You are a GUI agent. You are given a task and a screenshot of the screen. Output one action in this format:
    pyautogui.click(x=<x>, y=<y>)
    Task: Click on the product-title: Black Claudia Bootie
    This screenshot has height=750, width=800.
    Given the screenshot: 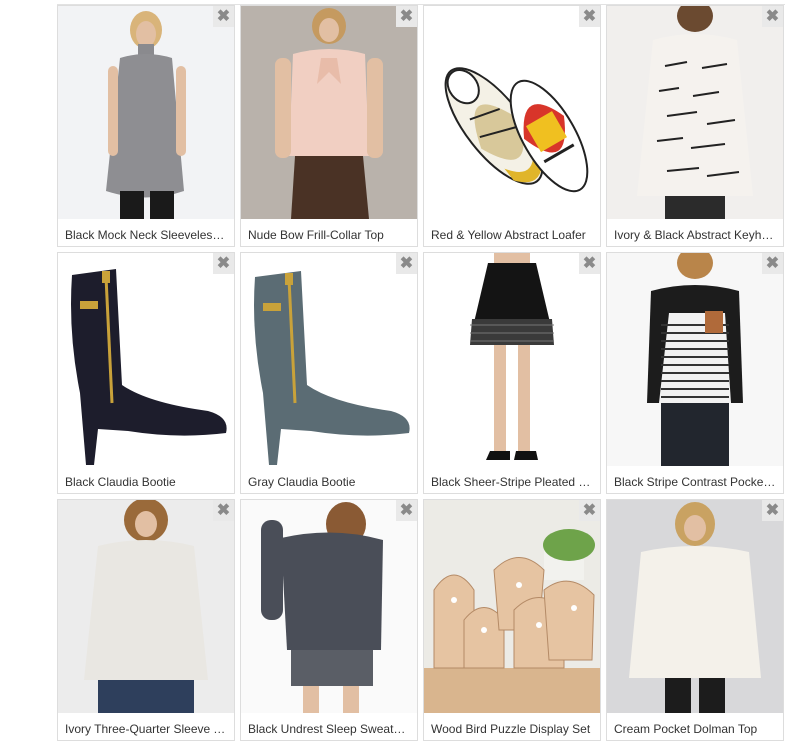 What is the action you would take?
    pyautogui.click(x=146, y=482)
    